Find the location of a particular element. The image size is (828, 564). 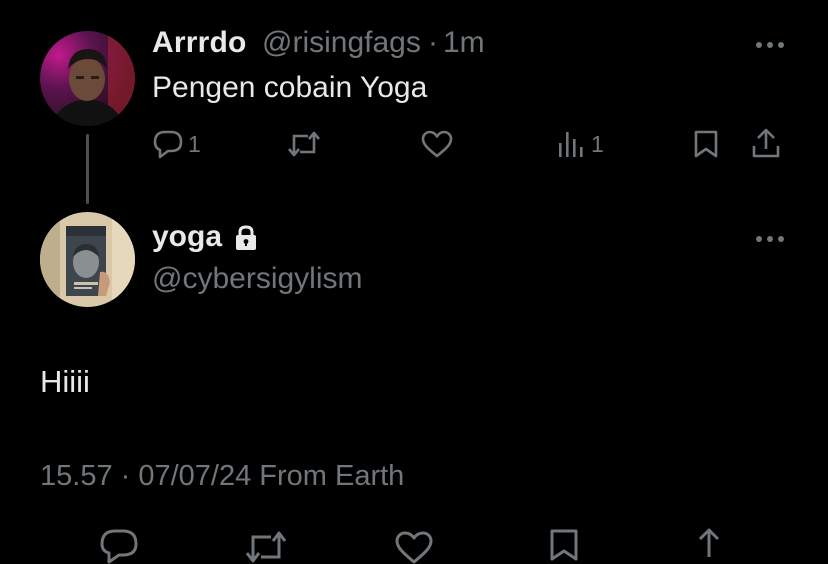

tweet-text: Hiiii is located at coordinates (65, 381).